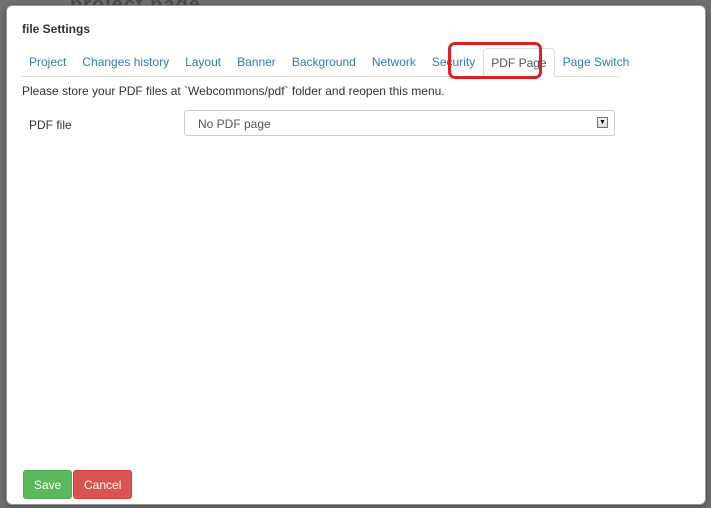 This screenshot has width=711, height=508. What do you see at coordinates (47, 62) in the screenshot?
I see `tab-project: Project` at bounding box center [47, 62].